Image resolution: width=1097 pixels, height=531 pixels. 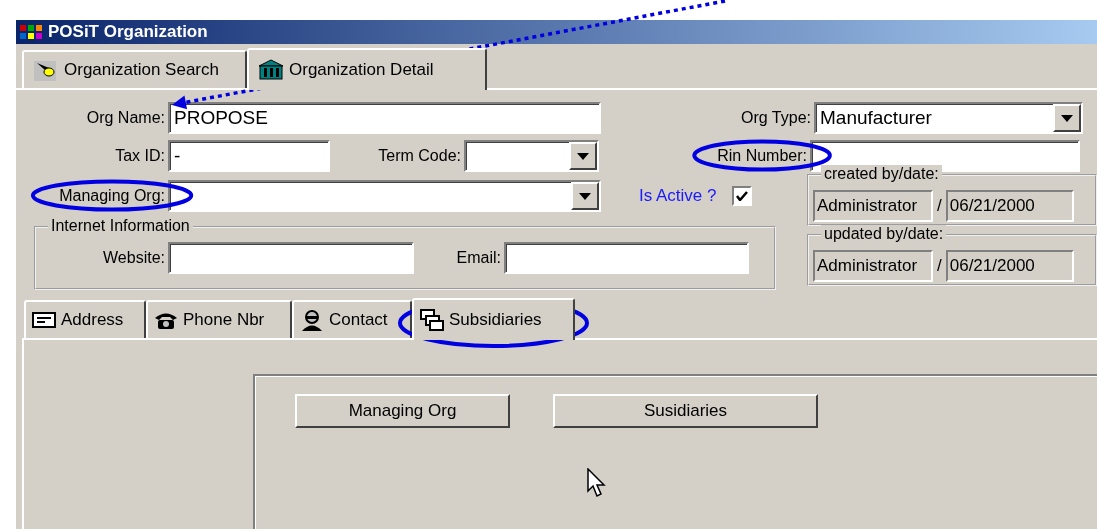 I want to click on tab: Phone Nbr, so click(x=219, y=319).